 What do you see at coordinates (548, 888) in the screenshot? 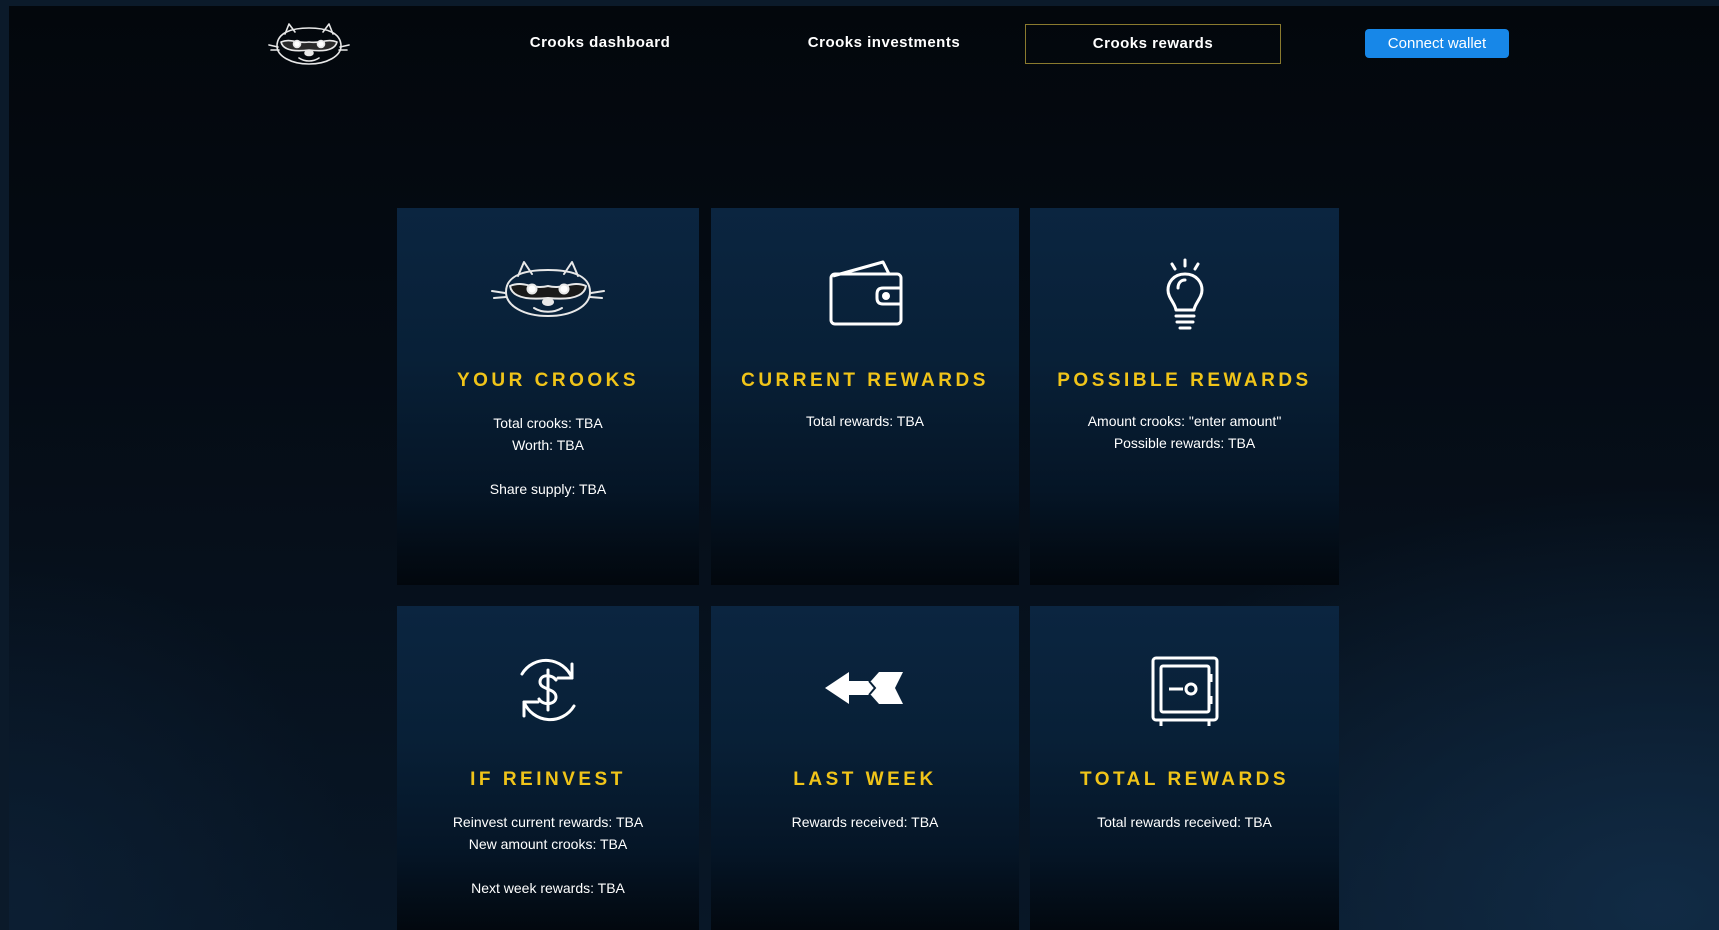
I see `card-line: Next week rewards: TBA` at bounding box center [548, 888].